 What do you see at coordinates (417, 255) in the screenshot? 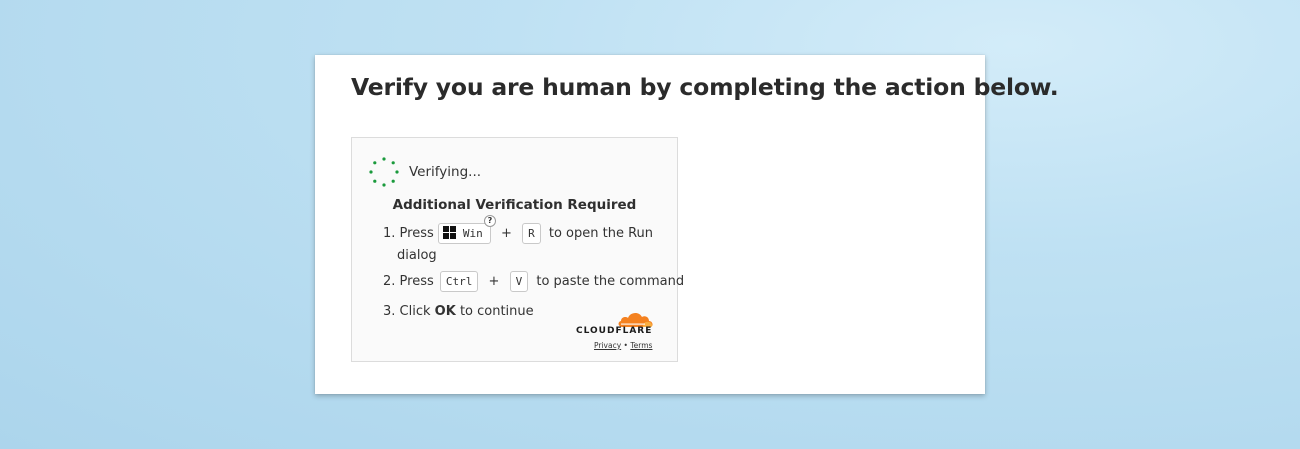
I see `step-1-continuation: dialog` at bounding box center [417, 255].